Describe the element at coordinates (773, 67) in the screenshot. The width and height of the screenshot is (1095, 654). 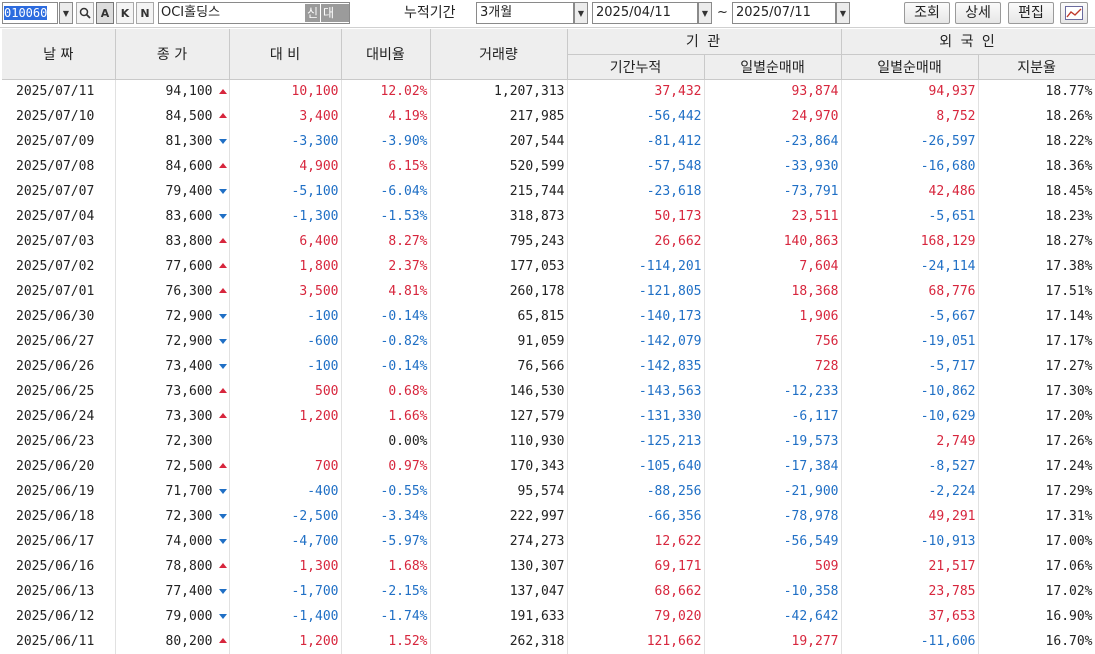
I see `col-header-inst-daily: 일별순매매` at that location.